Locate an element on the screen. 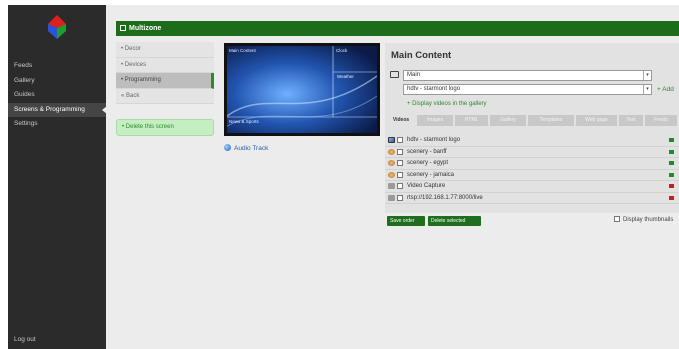 This screenshot has width=679, height=349. list-item-label: scenery - jamaica is located at coordinates (431, 174).